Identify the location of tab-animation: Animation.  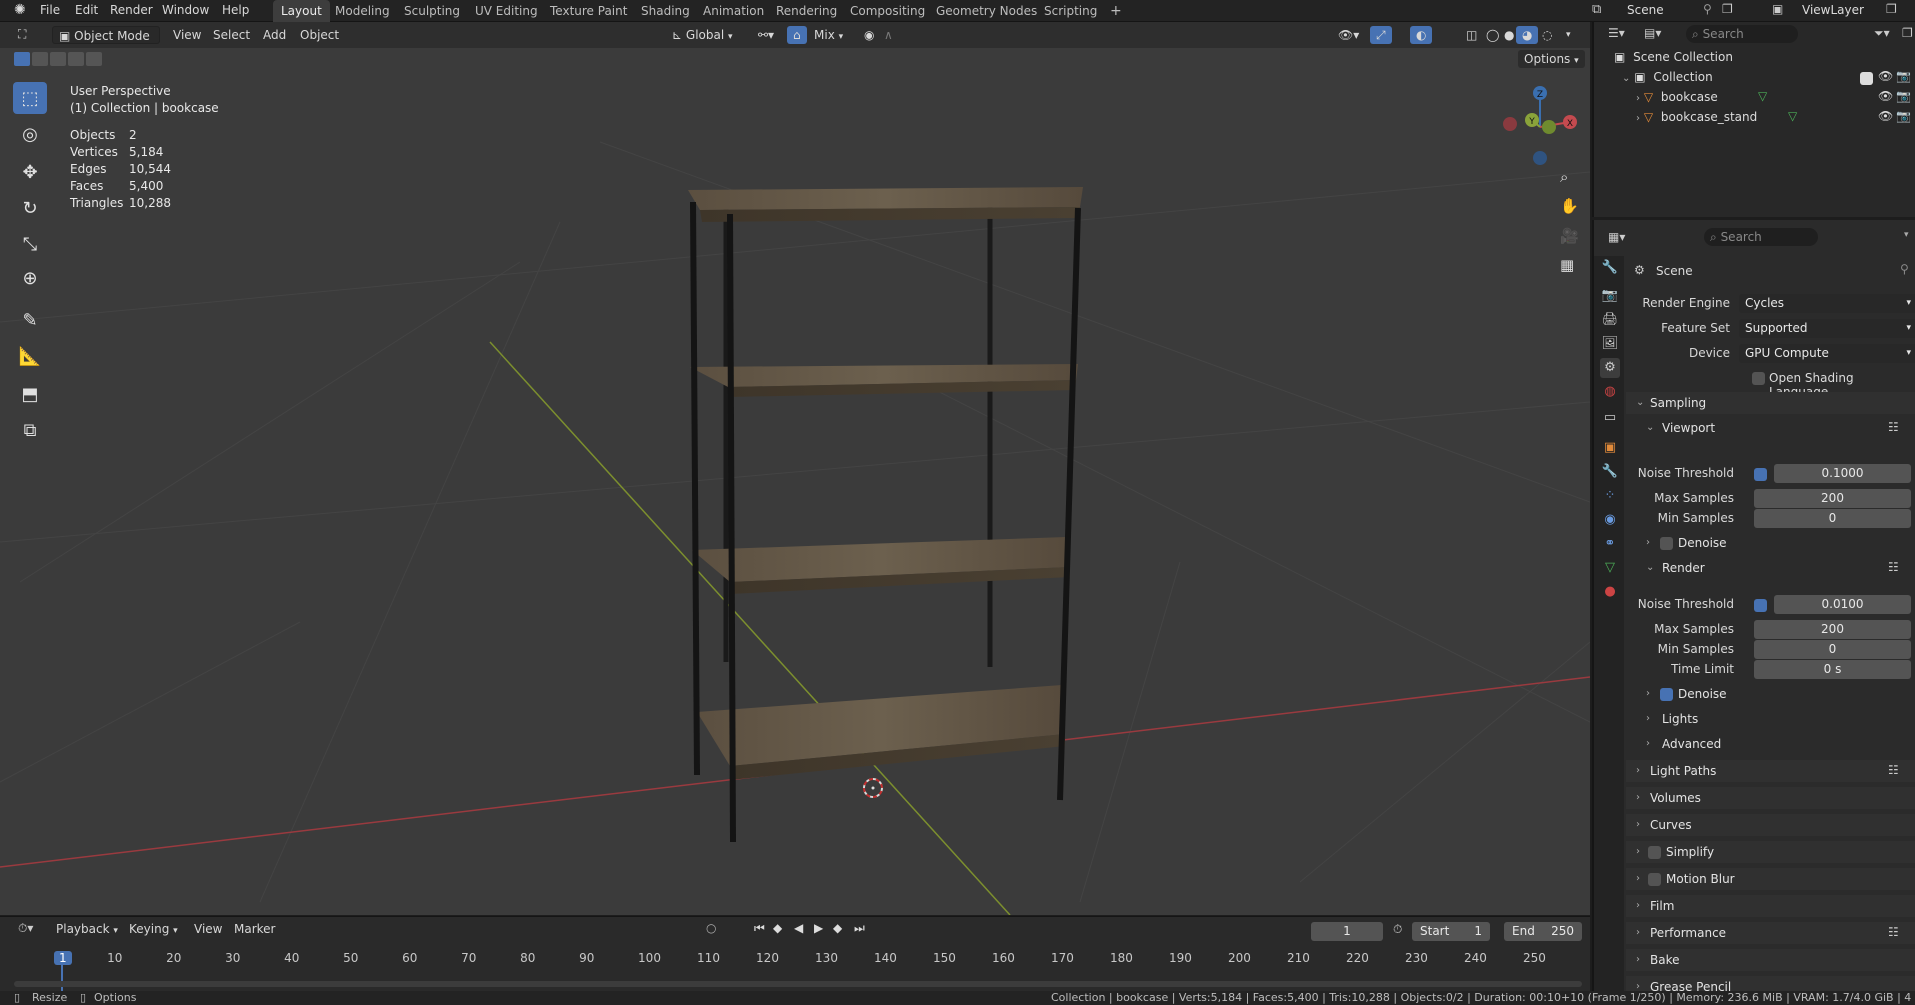
(733, 11).